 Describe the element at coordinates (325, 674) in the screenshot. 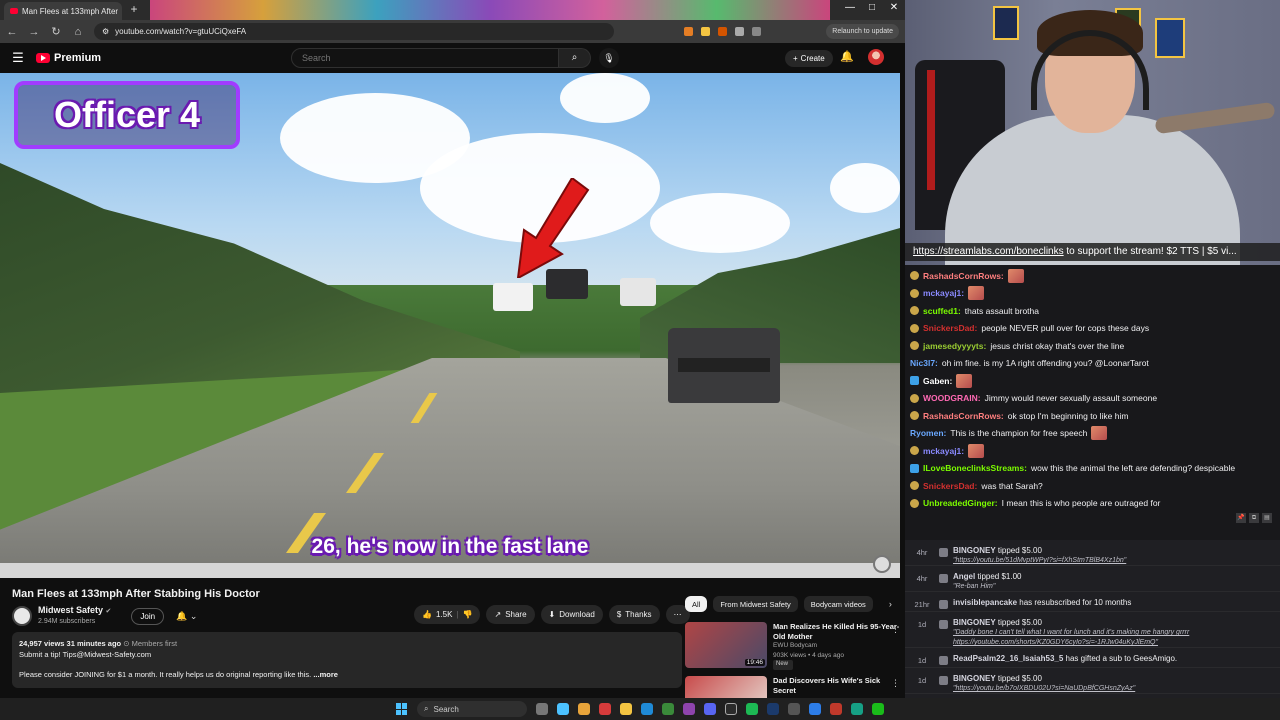

I see `show-more-link: ...more` at that location.